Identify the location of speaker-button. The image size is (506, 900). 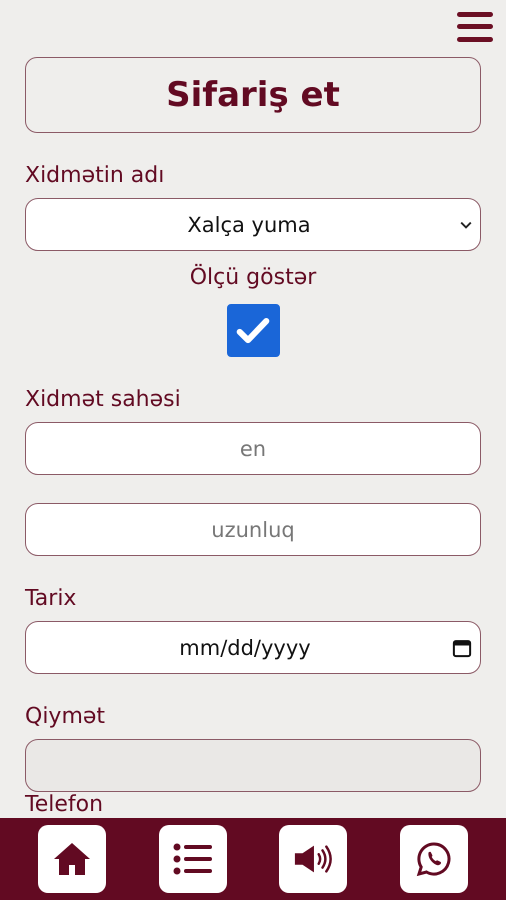
(313, 859).